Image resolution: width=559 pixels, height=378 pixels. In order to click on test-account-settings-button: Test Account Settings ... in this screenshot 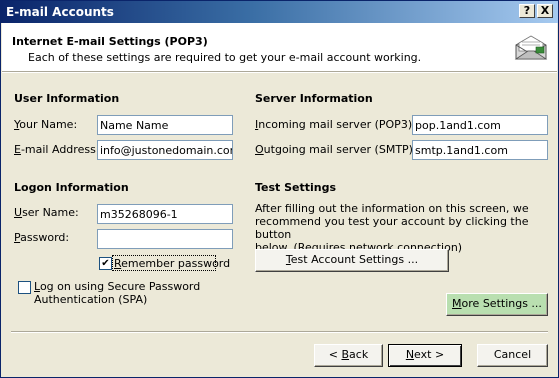, I will do `click(352, 260)`.